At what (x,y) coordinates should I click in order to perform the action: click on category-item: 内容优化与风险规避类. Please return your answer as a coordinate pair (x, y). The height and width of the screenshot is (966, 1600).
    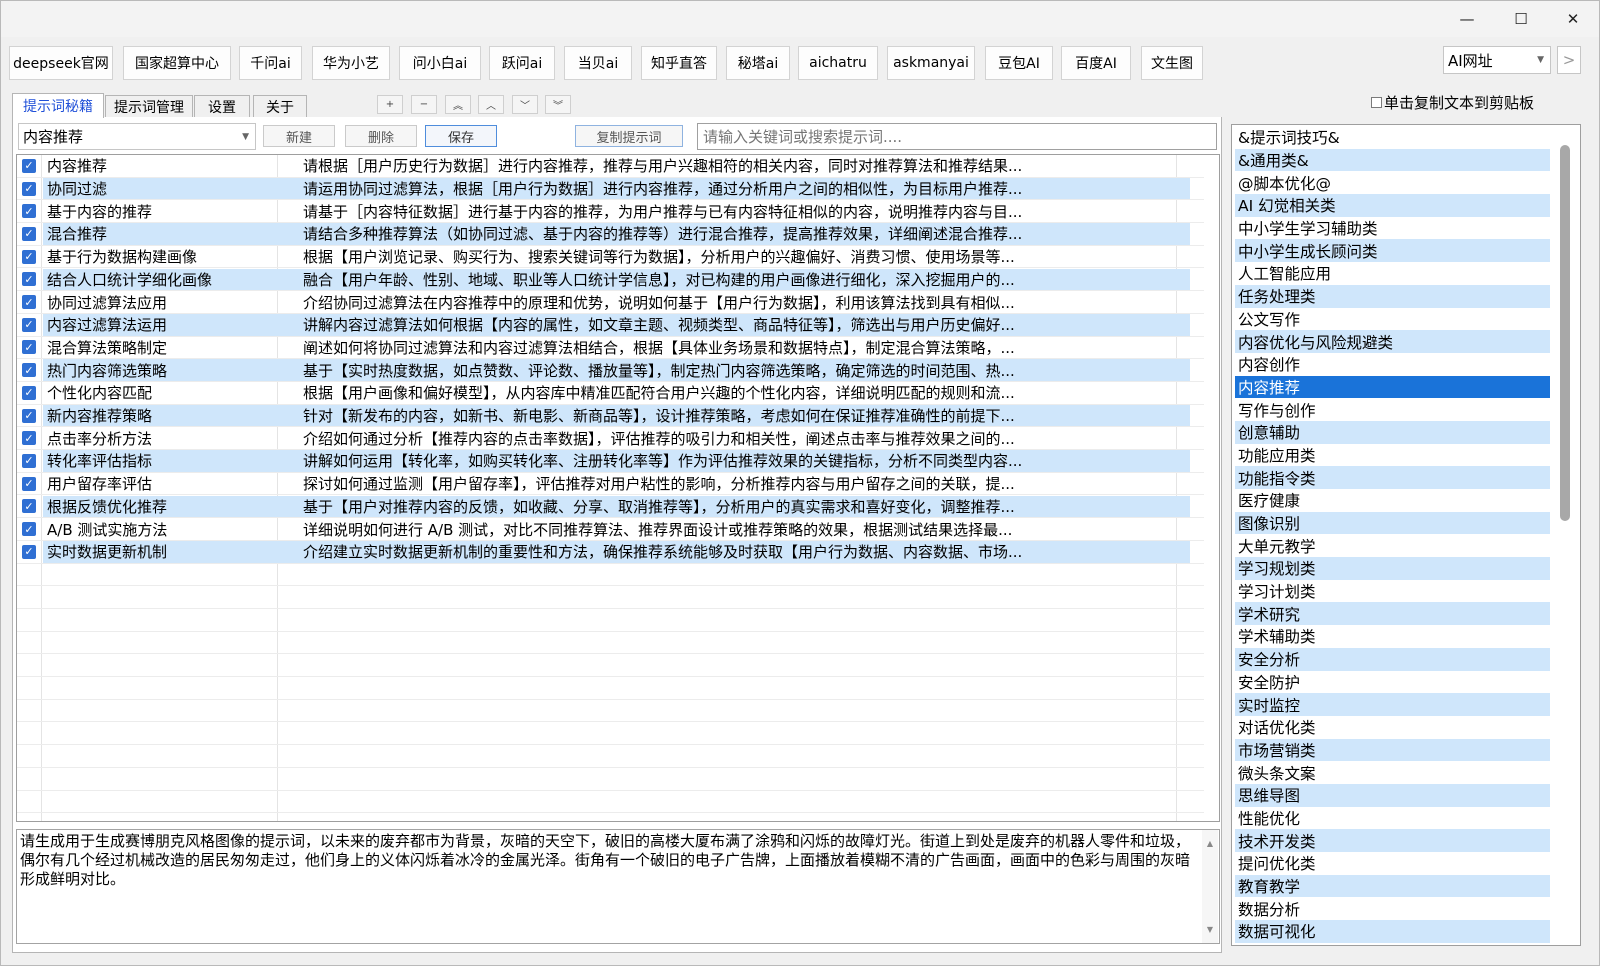
    Looking at the image, I should click on (1392, 341).